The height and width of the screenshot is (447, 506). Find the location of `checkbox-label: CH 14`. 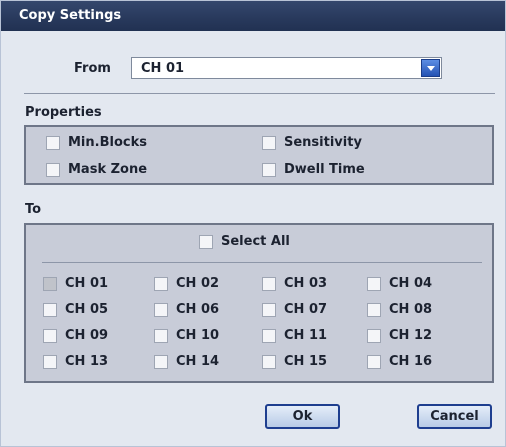

checkbox-label: CH 14 is located at coordinates (198, 361).